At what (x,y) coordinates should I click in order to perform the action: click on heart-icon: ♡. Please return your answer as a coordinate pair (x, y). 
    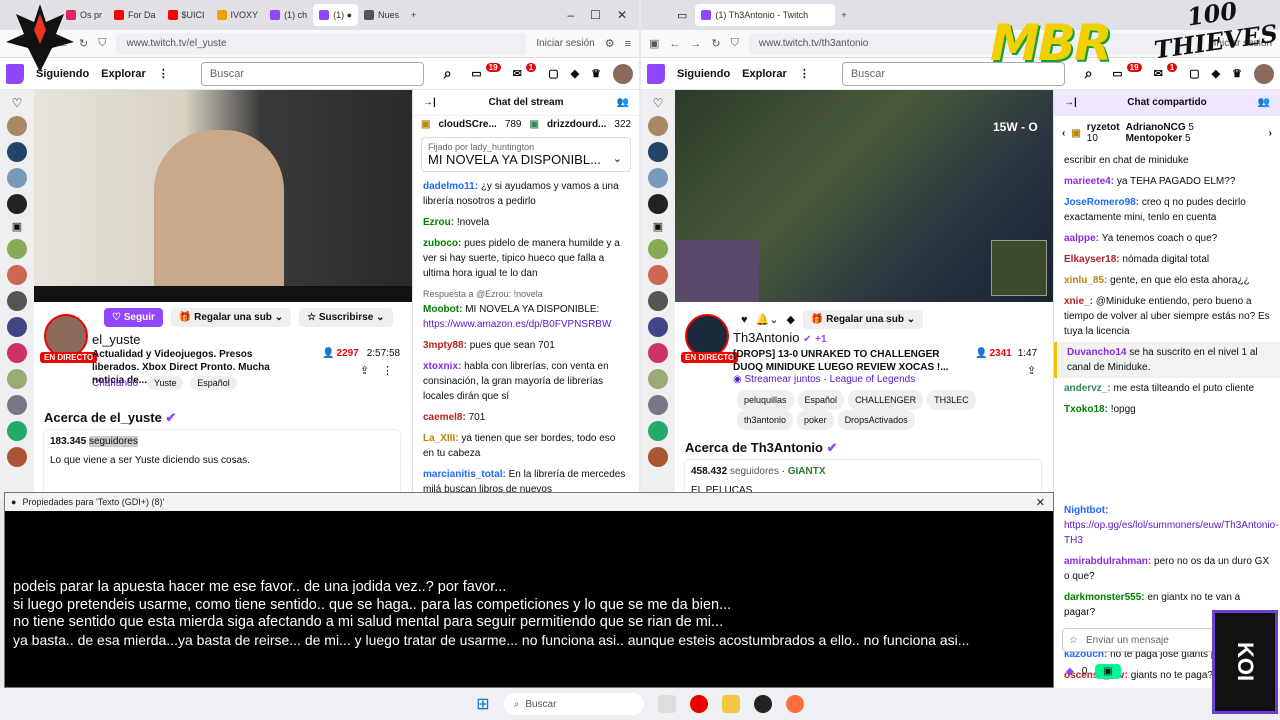
    Looking at the image, I should click on (658, 103).